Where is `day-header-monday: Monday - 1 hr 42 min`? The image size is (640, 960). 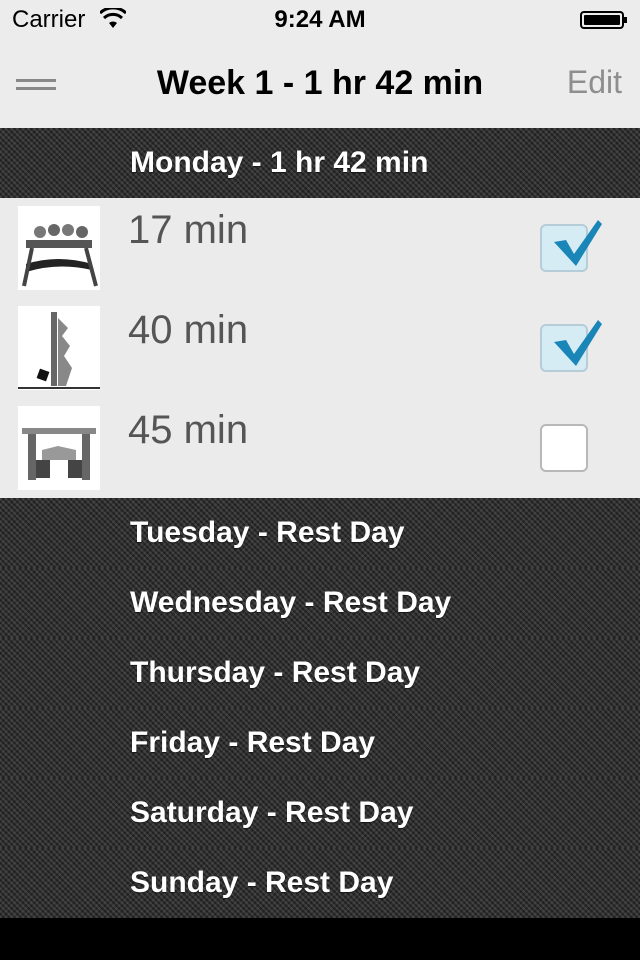 day-header-monday: Monday - 1 hr 42 min is located at coordinates (320, 163).